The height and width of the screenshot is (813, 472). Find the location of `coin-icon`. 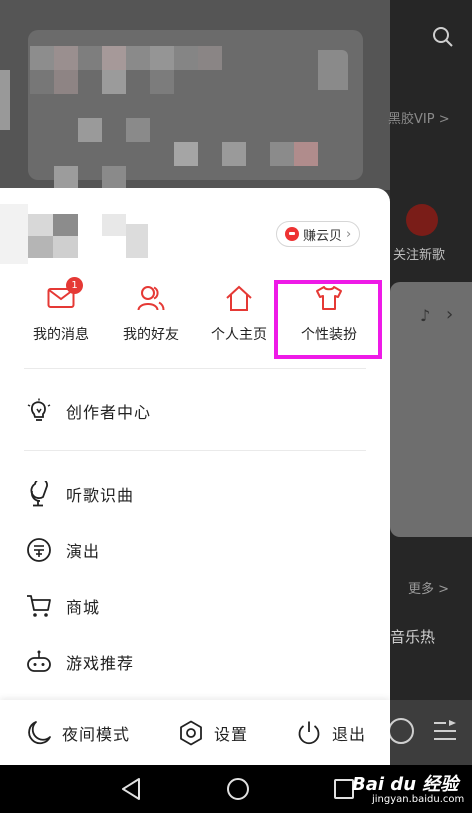

coin-icon is located at coordinates (292, 234).